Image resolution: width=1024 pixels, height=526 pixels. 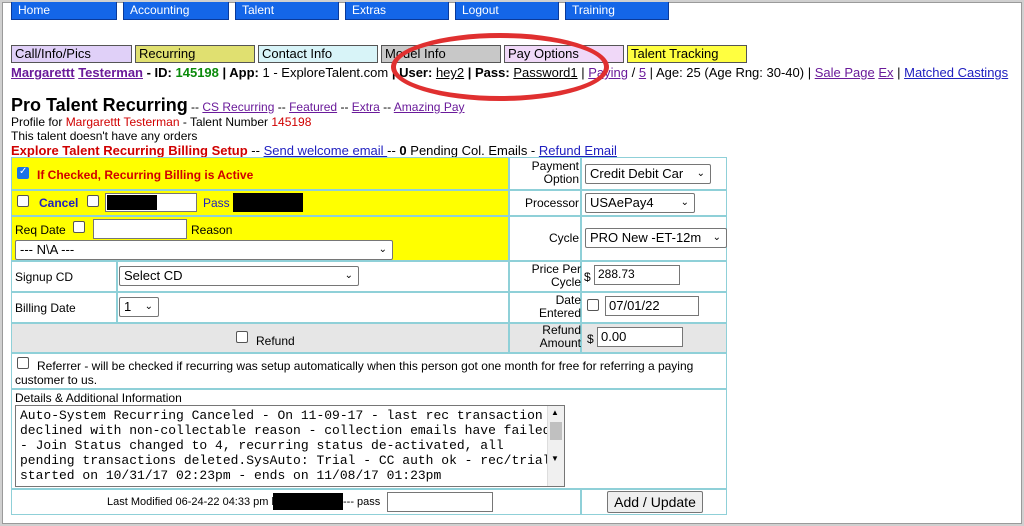 I want to click on pending-text: Pending Col. Emails -, so click(x=472, y=150).